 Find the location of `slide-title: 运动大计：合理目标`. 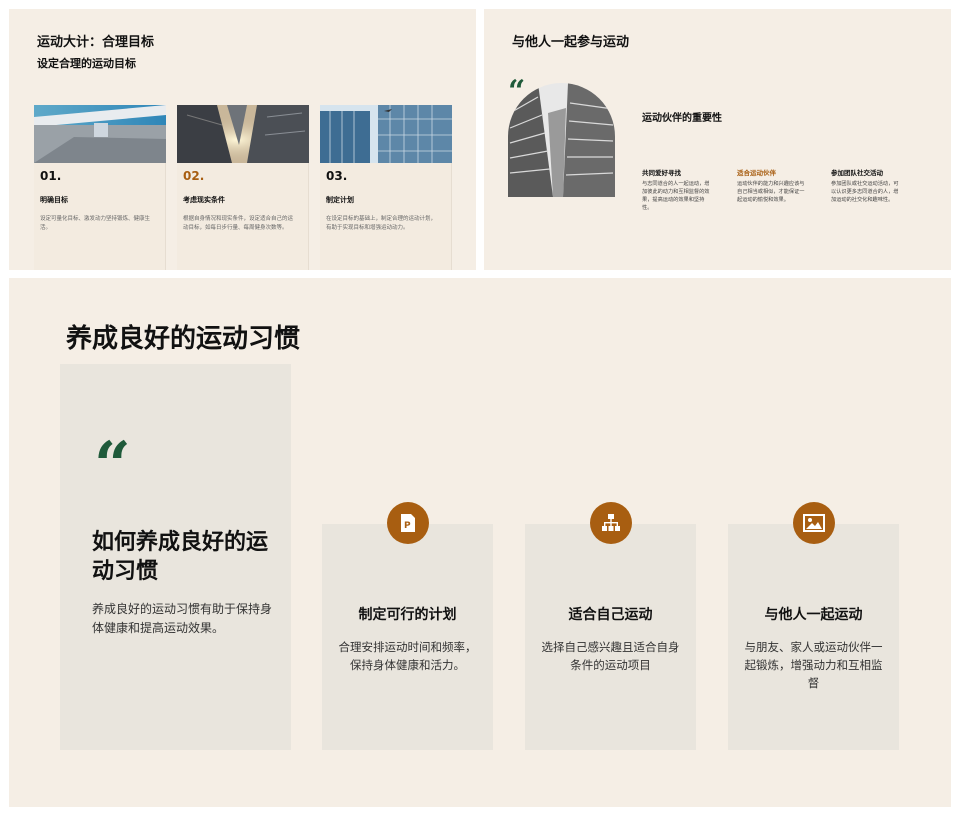

slide-title: 运动大计：合理目标 is located at coordinates (96, 42).